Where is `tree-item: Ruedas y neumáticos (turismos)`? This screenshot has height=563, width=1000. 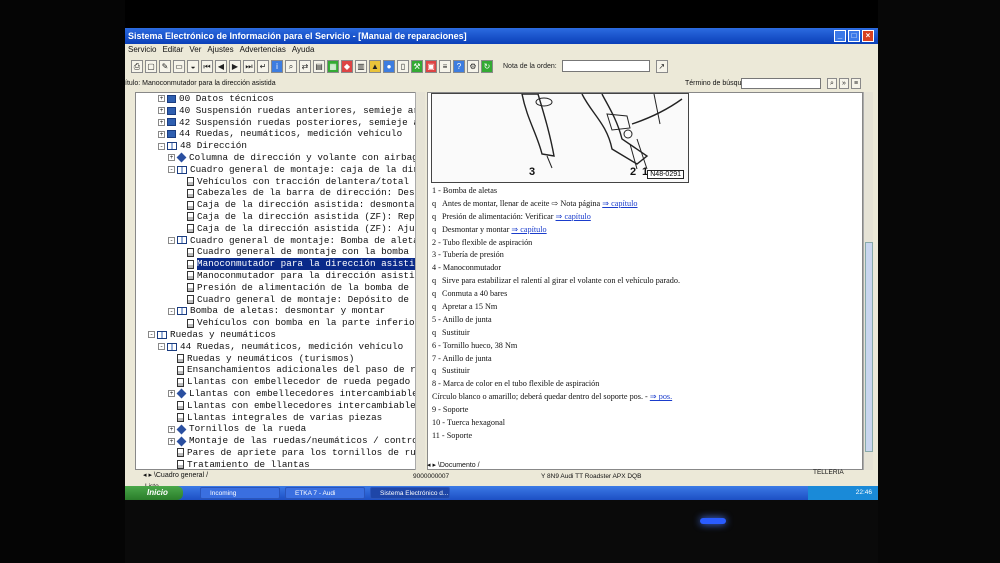 tree-item: Ruedas y neumáticos (turismos) is located at coordinates (280, 359).